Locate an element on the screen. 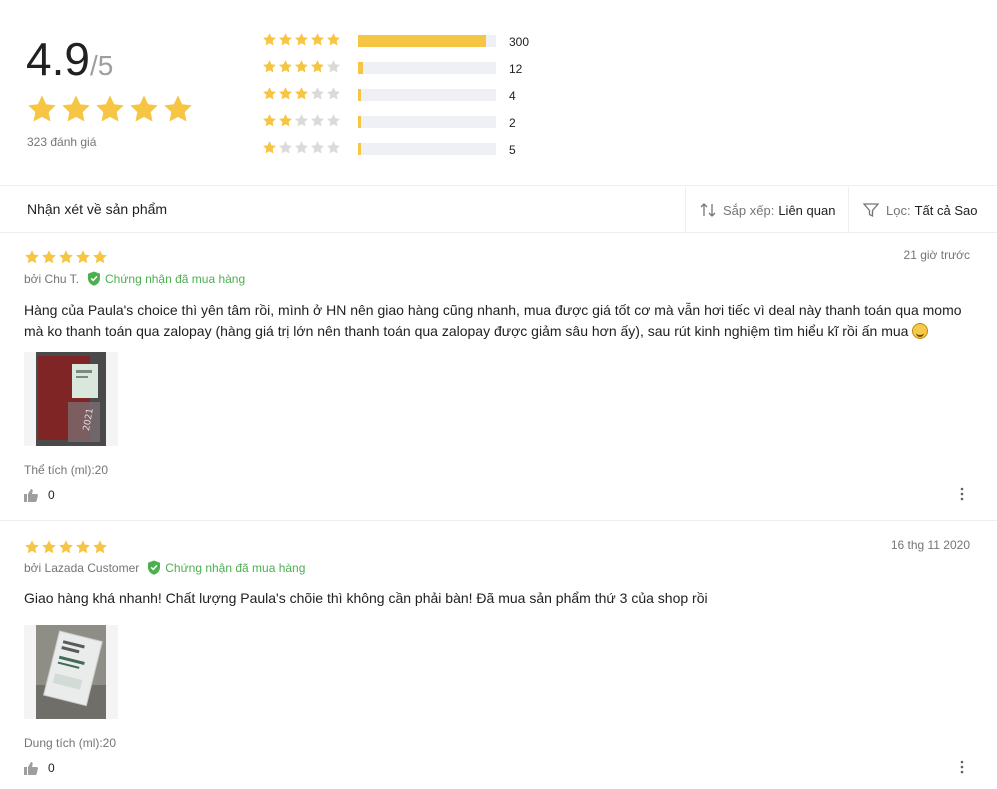 The image size is (997, 789). distribution-row-1: 5 is located at coordinates (412, 149).